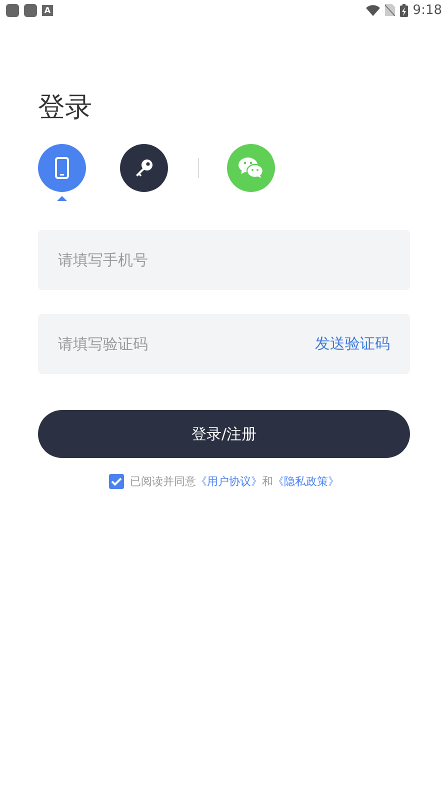 The image size is (448, 796). I want to click on user-agreement-link: 《用户协议》, so click(229, 481).